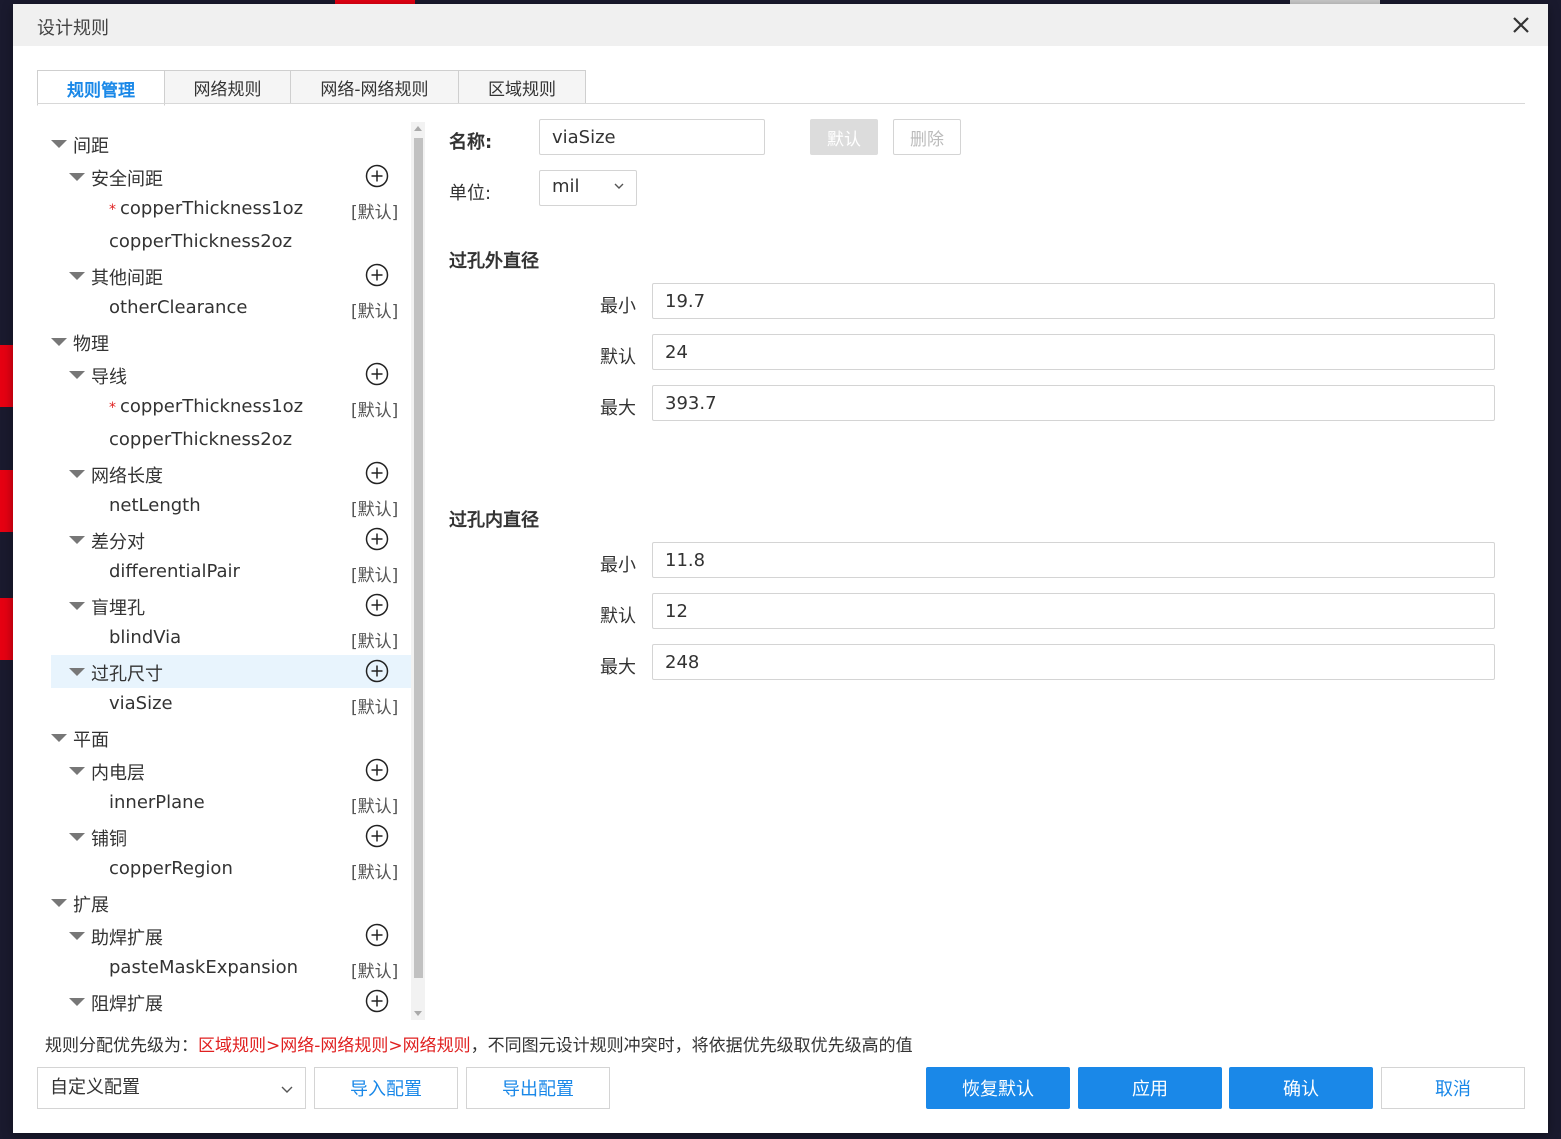 This screenshot has width=1561, height=1139. I want to click on inner-min-label: 最小, so click(618, 565).